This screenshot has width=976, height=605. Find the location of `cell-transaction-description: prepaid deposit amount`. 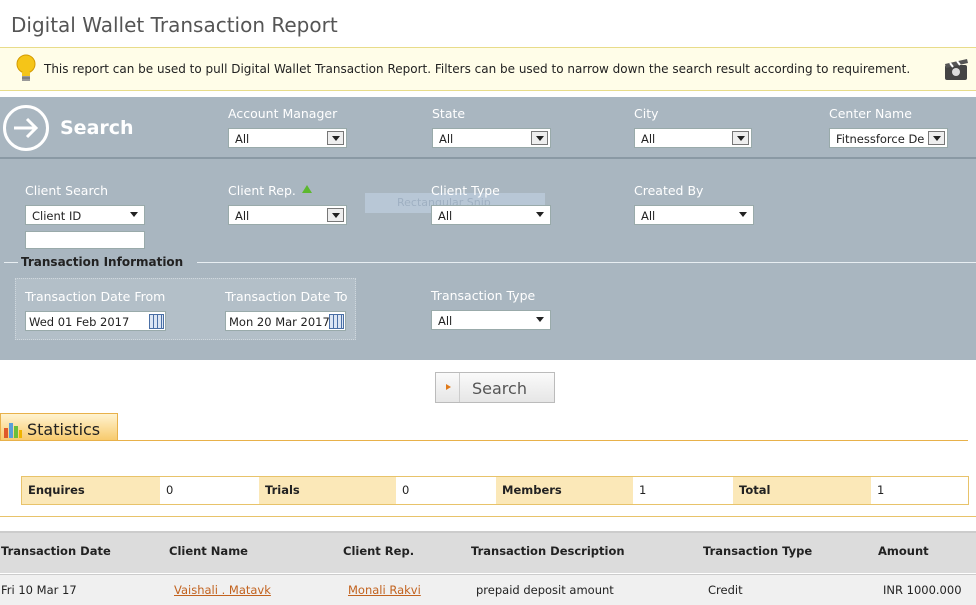

cell-transaction-description: prepaid deposit amount is located at coordinates (545, 590).